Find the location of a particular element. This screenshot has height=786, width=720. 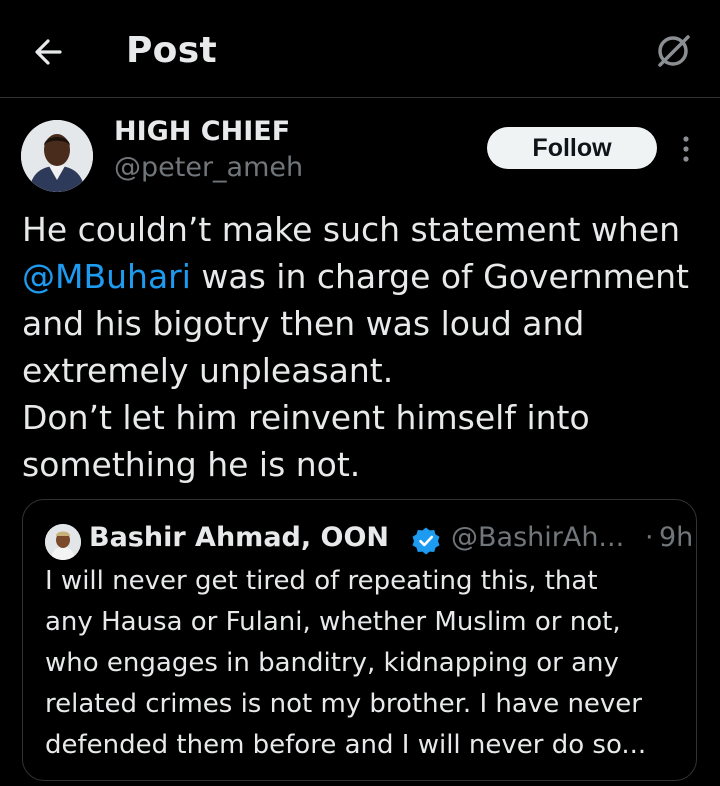

more-vertical-icon is located at coordinates (686, 149).